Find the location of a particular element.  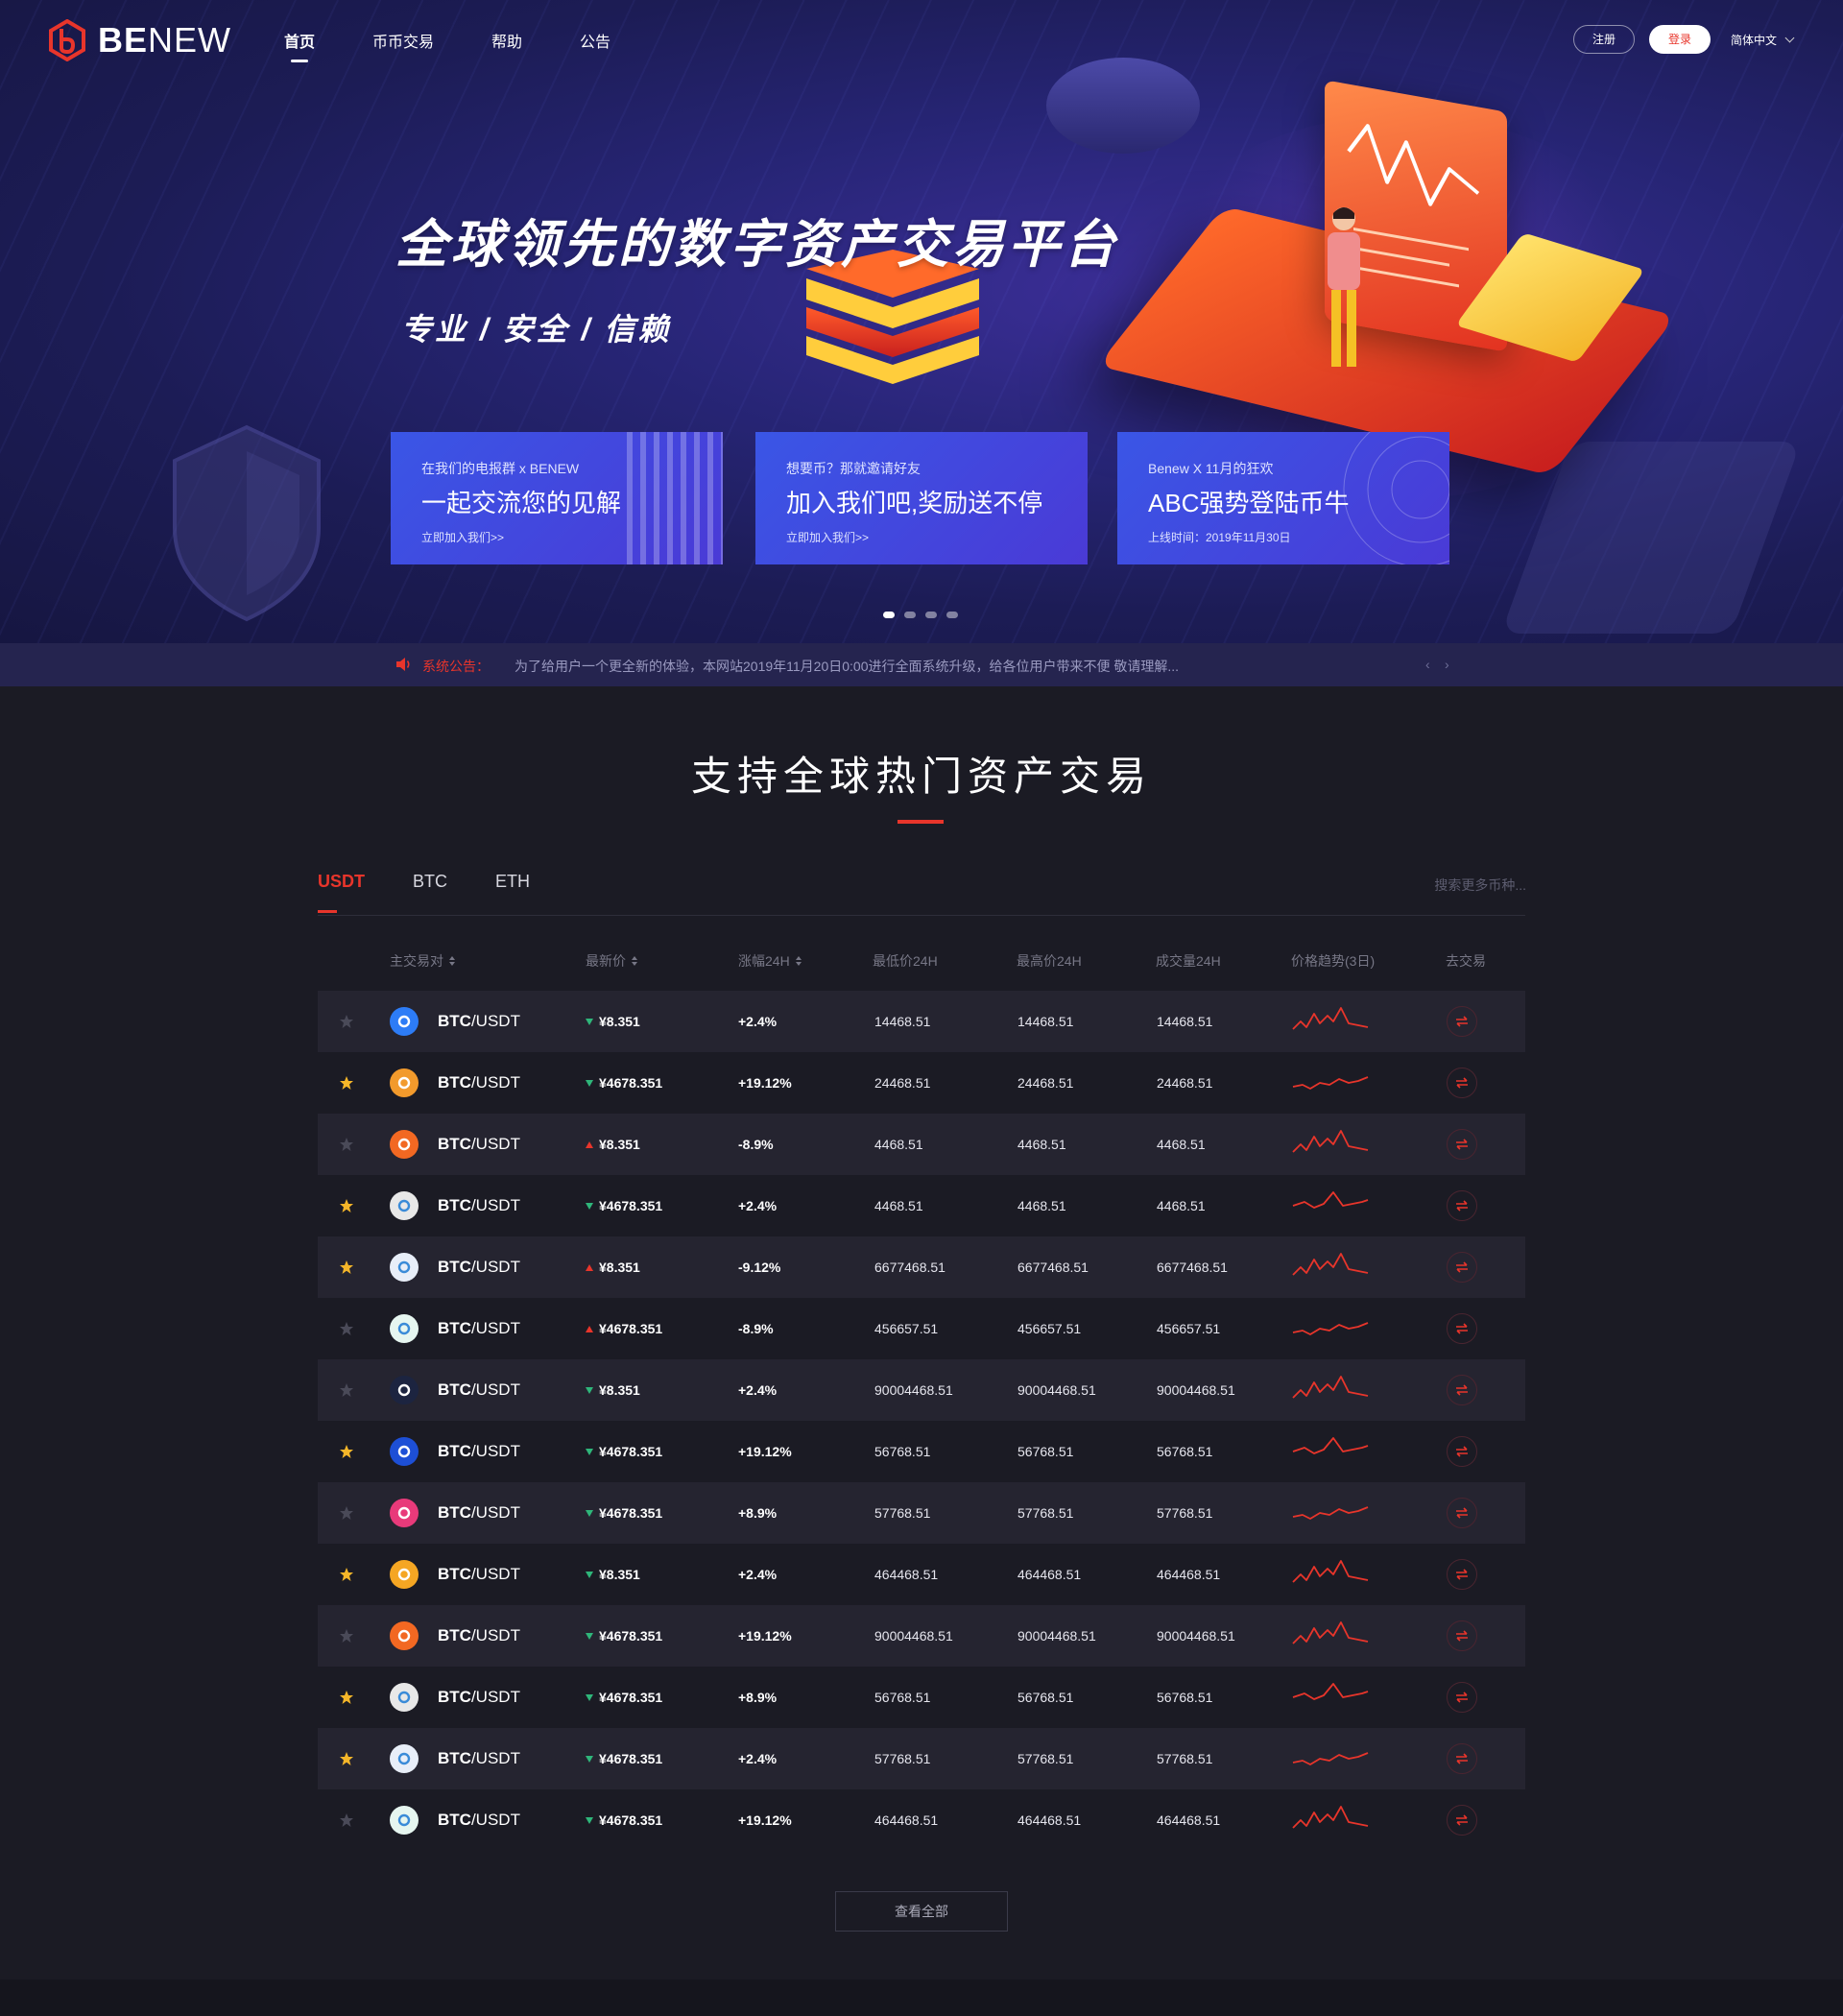

promo-card-invite: 想要币？那就邀请好友 加入我们吧,奖励送不停 立即加入我们>> is located at coordinates (921, 498).